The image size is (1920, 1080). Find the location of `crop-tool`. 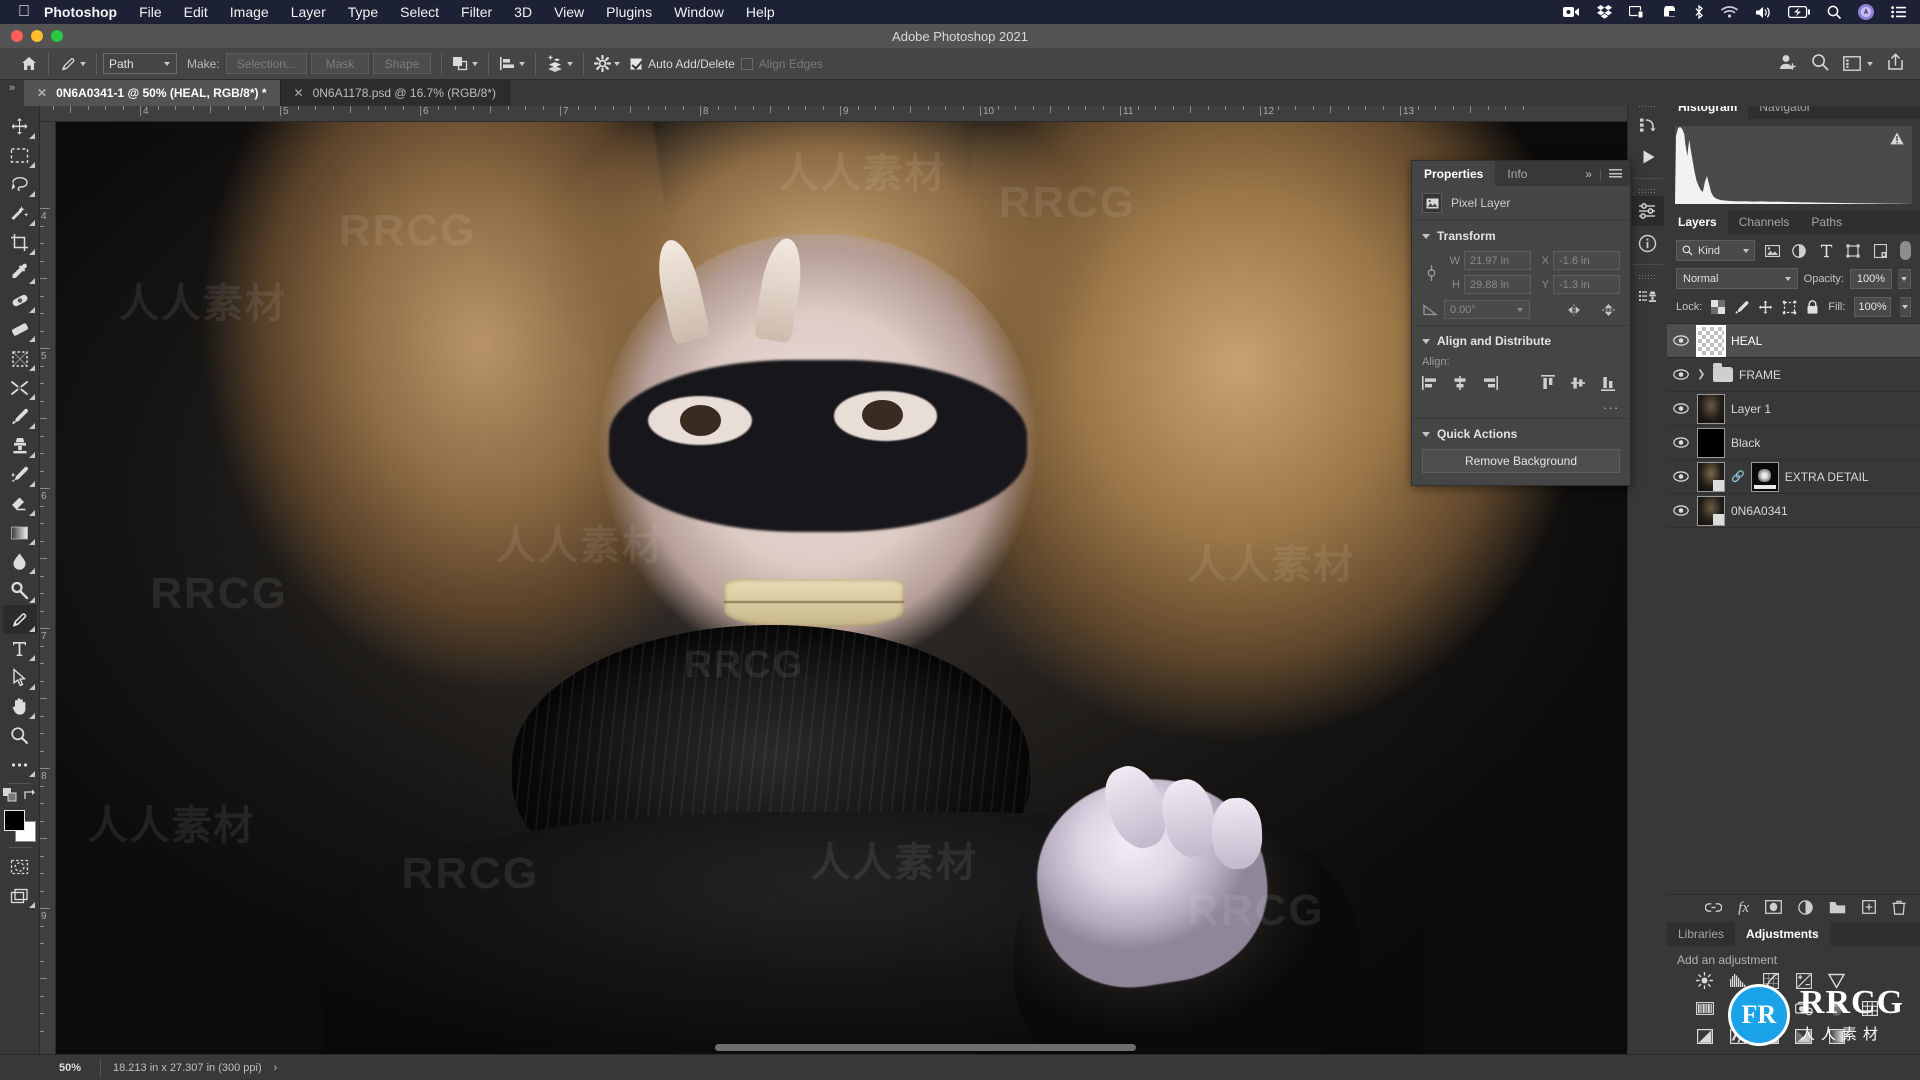

crop-tool is located at coordinates (20, 242).